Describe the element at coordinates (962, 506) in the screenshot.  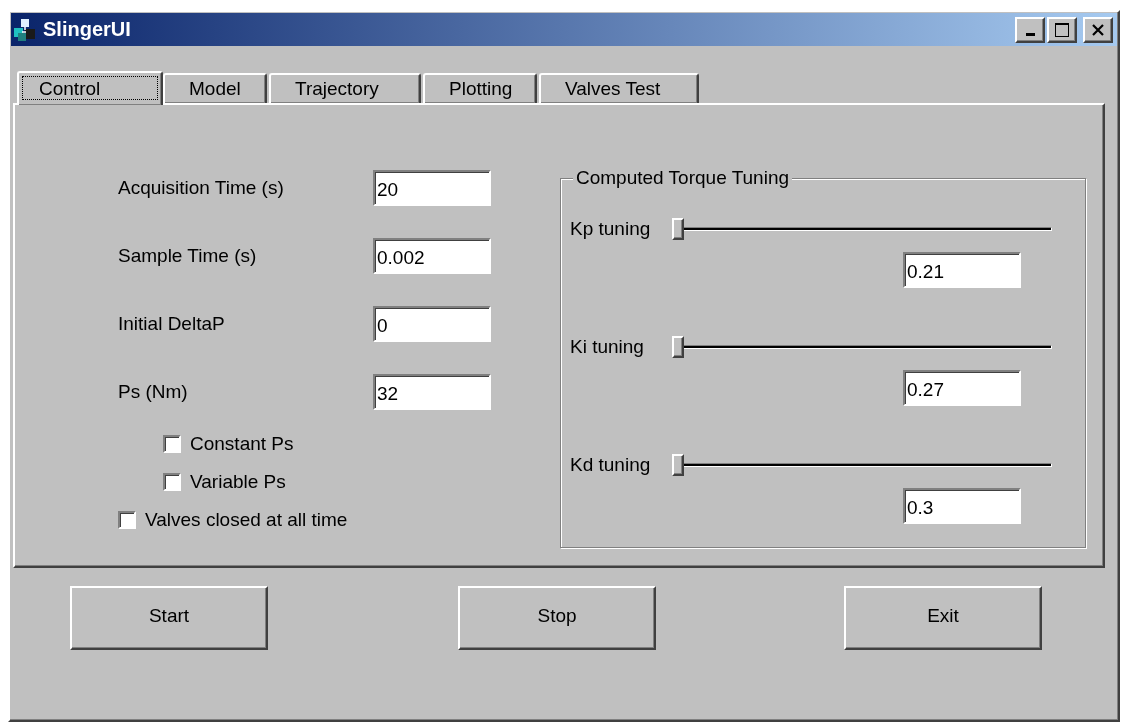
I see `text-field: 0.3` at that location.